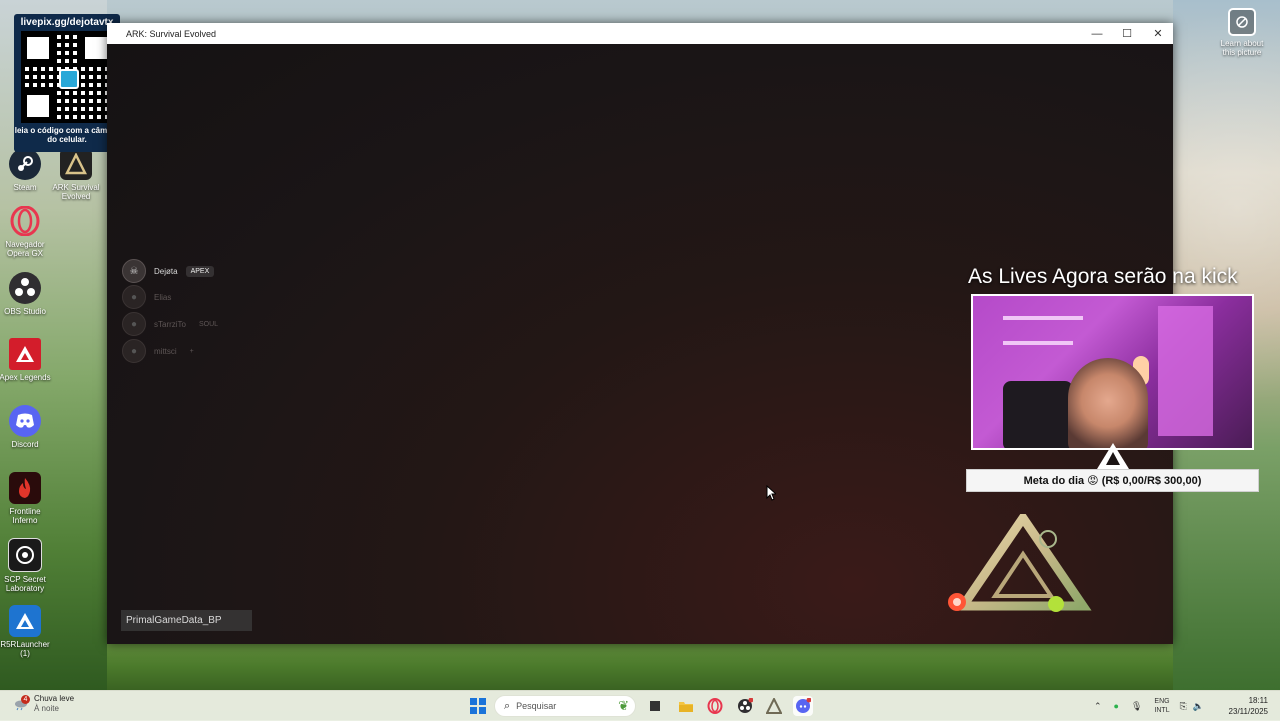 The height and width of the screenshot is (721, 1280). What do you see at coordinates (25, 444) in the screenshot?
I see `desktop-icon-label: Discord` at bounding box center [25, 444].